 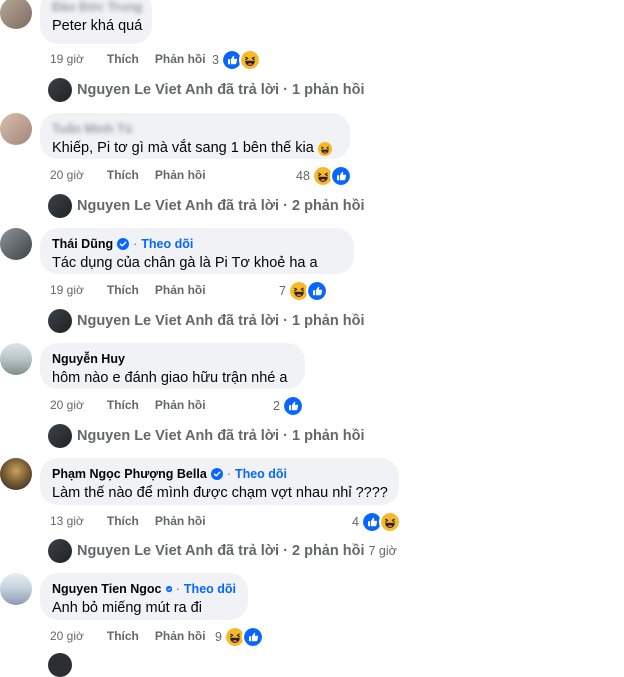 I want to click on comment-author: Nguyen Tien Ngoc, so click(x=107, y=589).